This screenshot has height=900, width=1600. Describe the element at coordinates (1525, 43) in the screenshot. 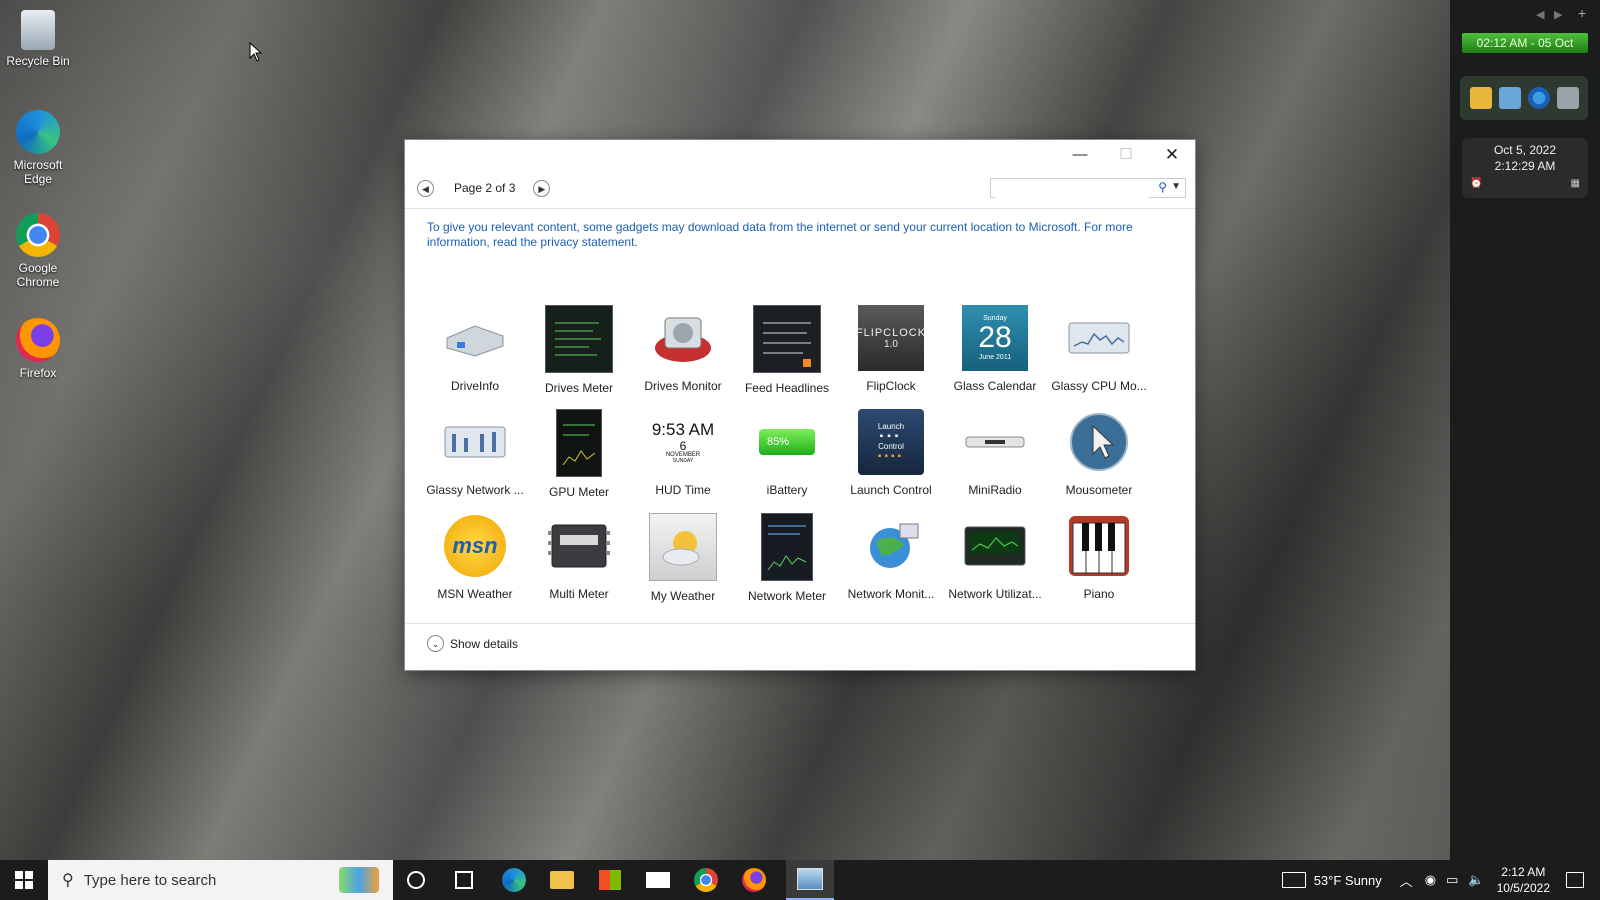

I see `sidebar-clock-gadget: 02:12 AM - 05 Oct` at that location.